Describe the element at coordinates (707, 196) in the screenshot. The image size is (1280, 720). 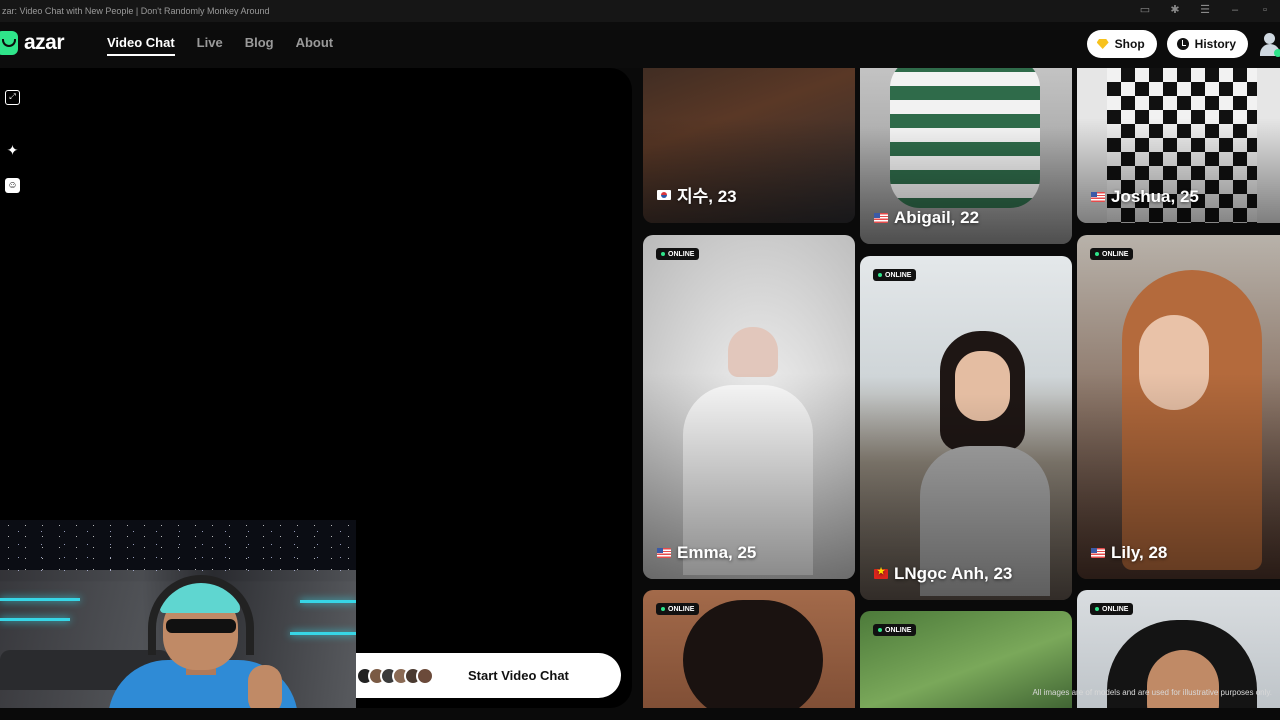
I see `profile-name-text: 지수, 23` at that location.